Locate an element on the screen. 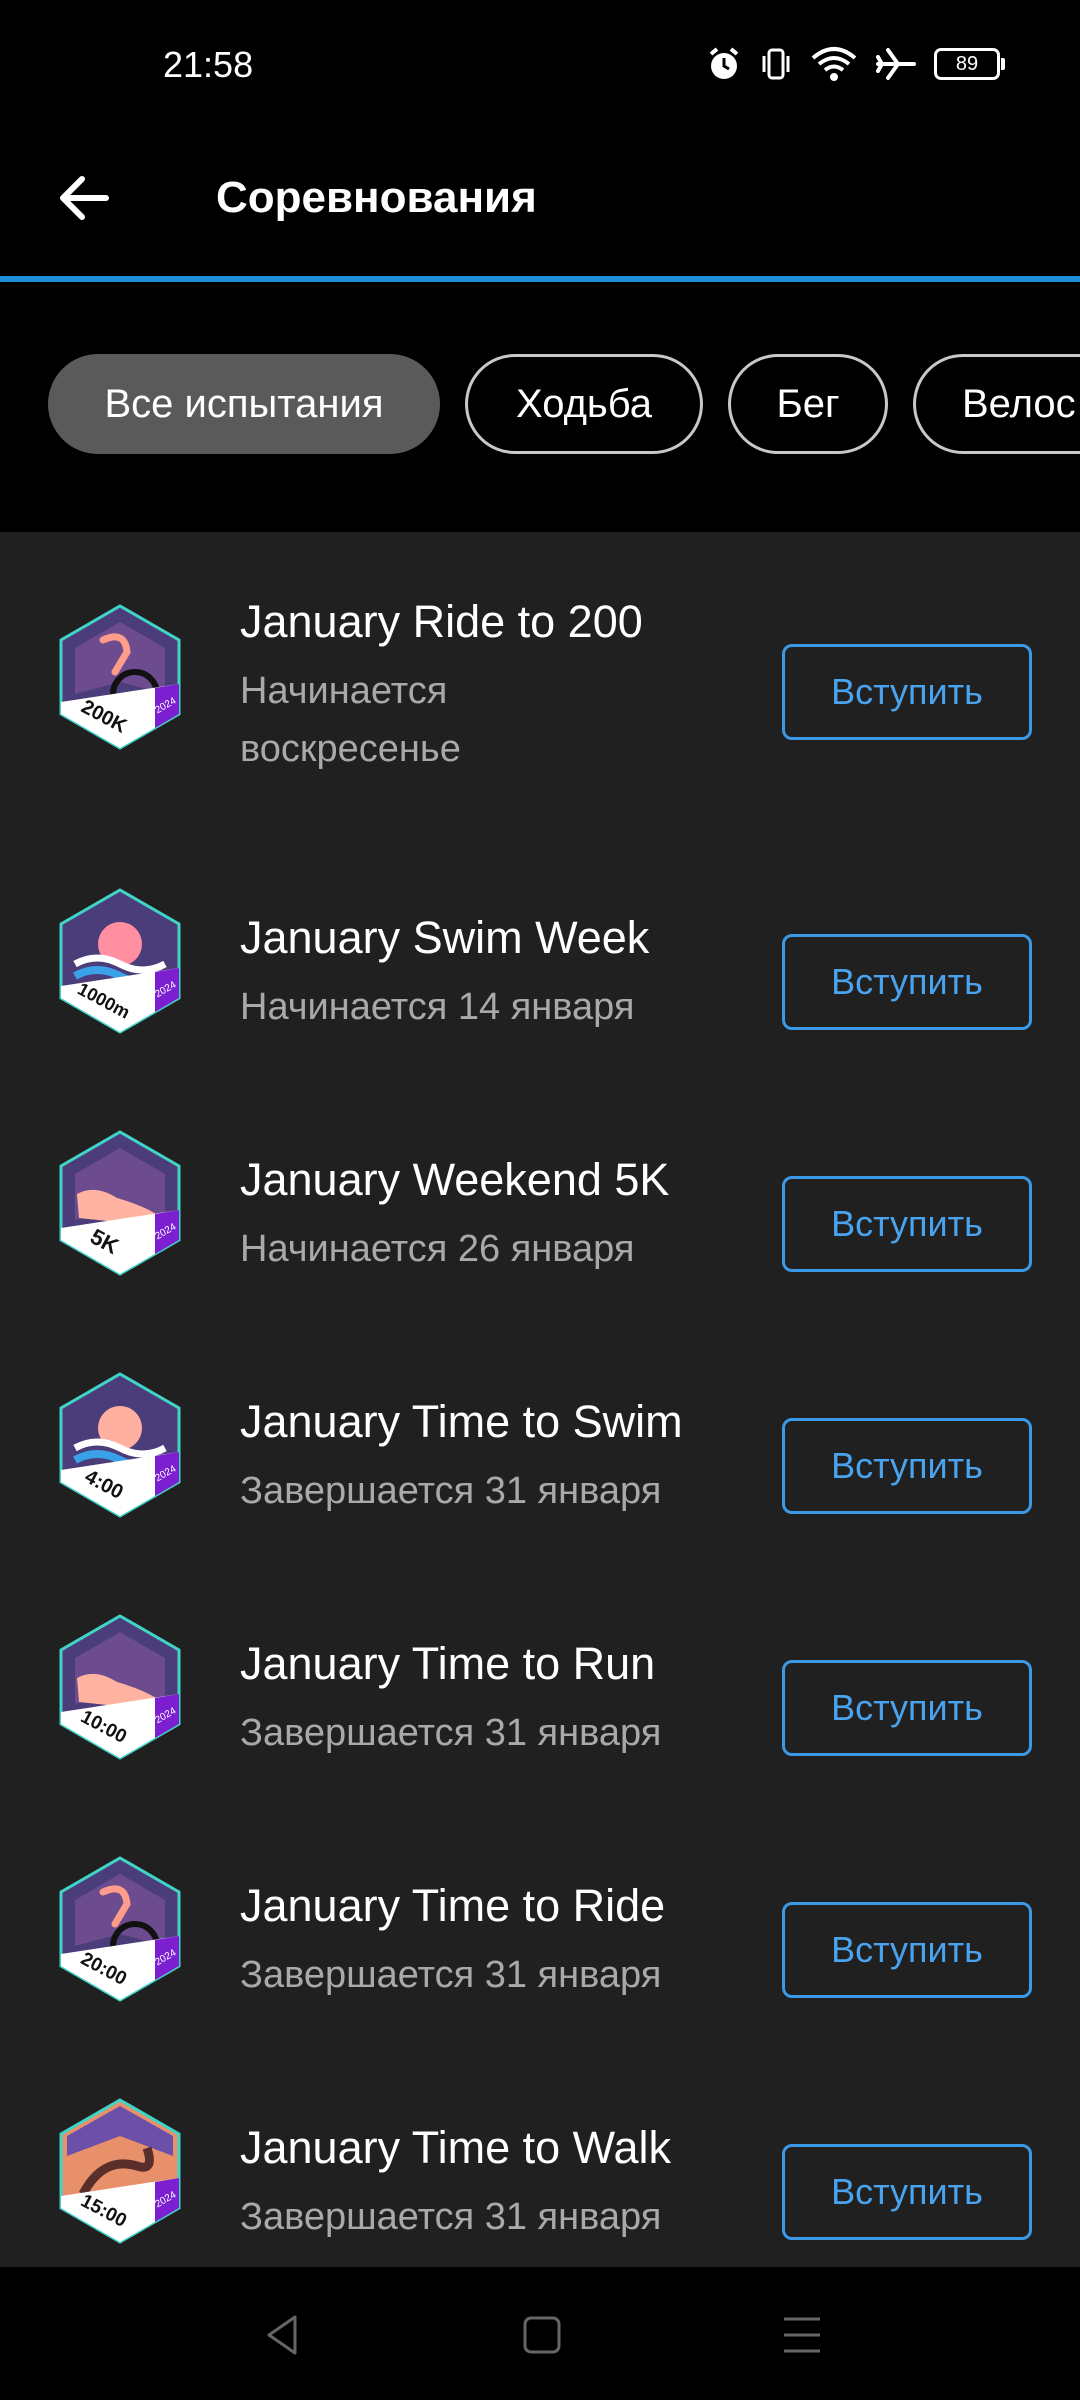 Image resolution: width=1080 pixels, height=2400 pixels. airplane-icon is located at coordinates (896, 64).